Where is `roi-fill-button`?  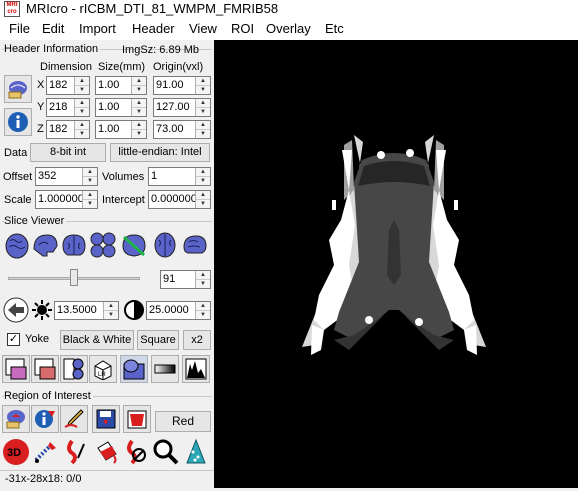 roi-fill-button is located at coordinates (106, 452).